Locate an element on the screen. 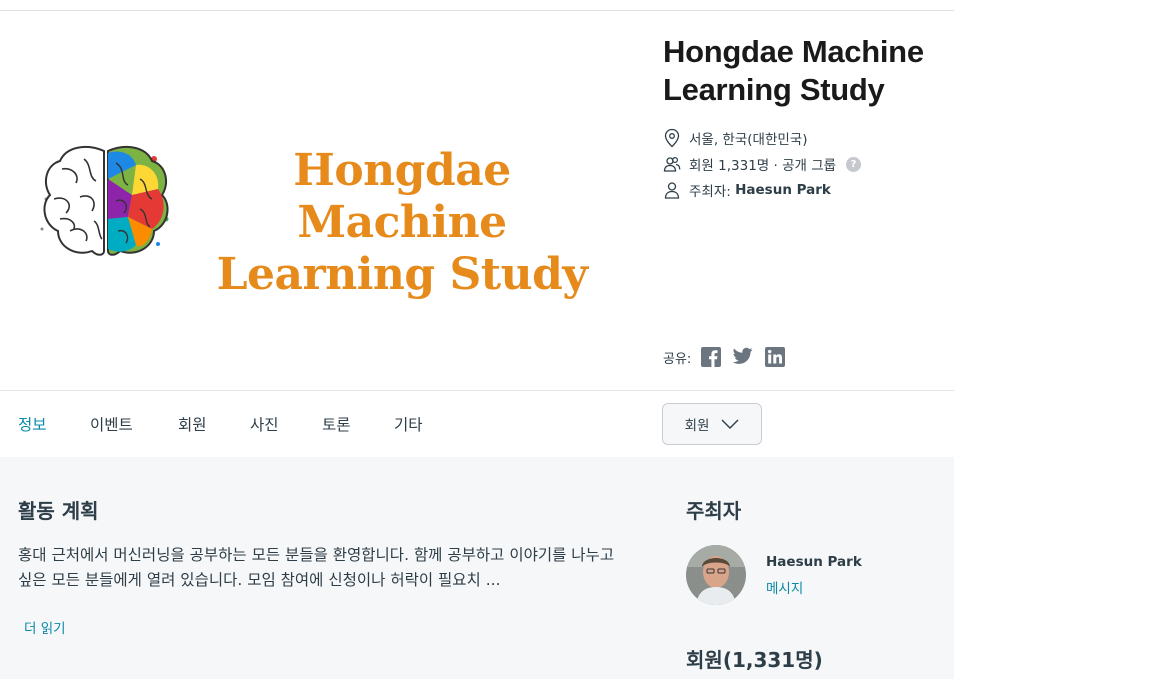 This screenshot has width=1152, height=679. organizer-name-link: Haesun Park is located at coordinates (783, 190).